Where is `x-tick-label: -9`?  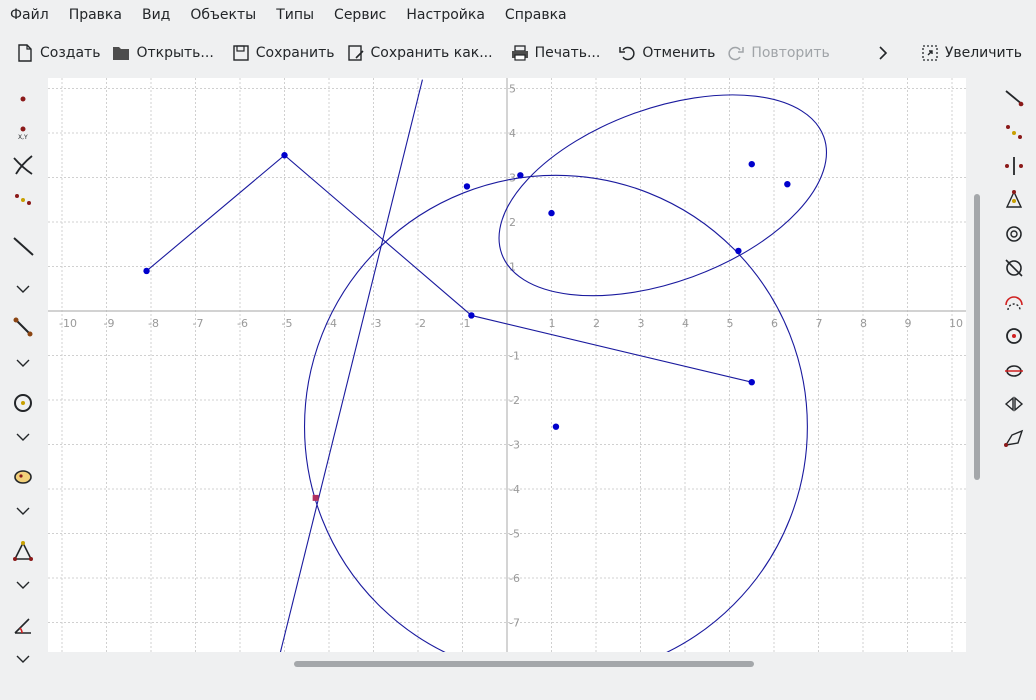
x-tick-label: -9 is located at coordinates (109, 323).